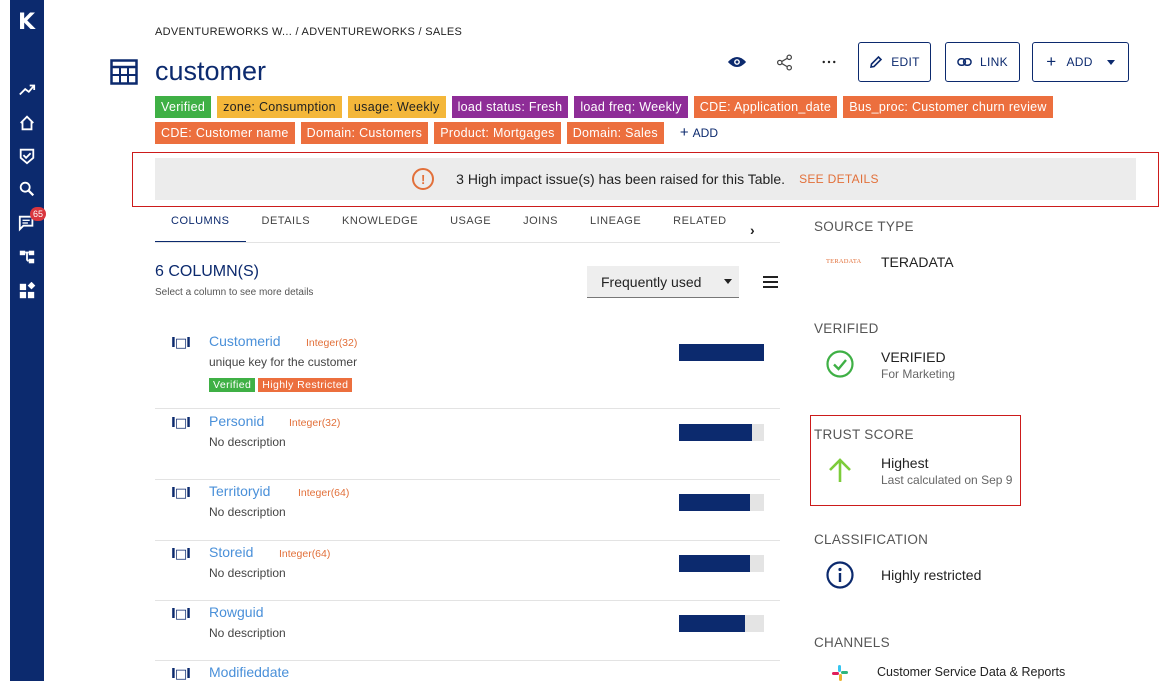  I want to click on tag-chip: zone: Consumption, so click(279, 107).